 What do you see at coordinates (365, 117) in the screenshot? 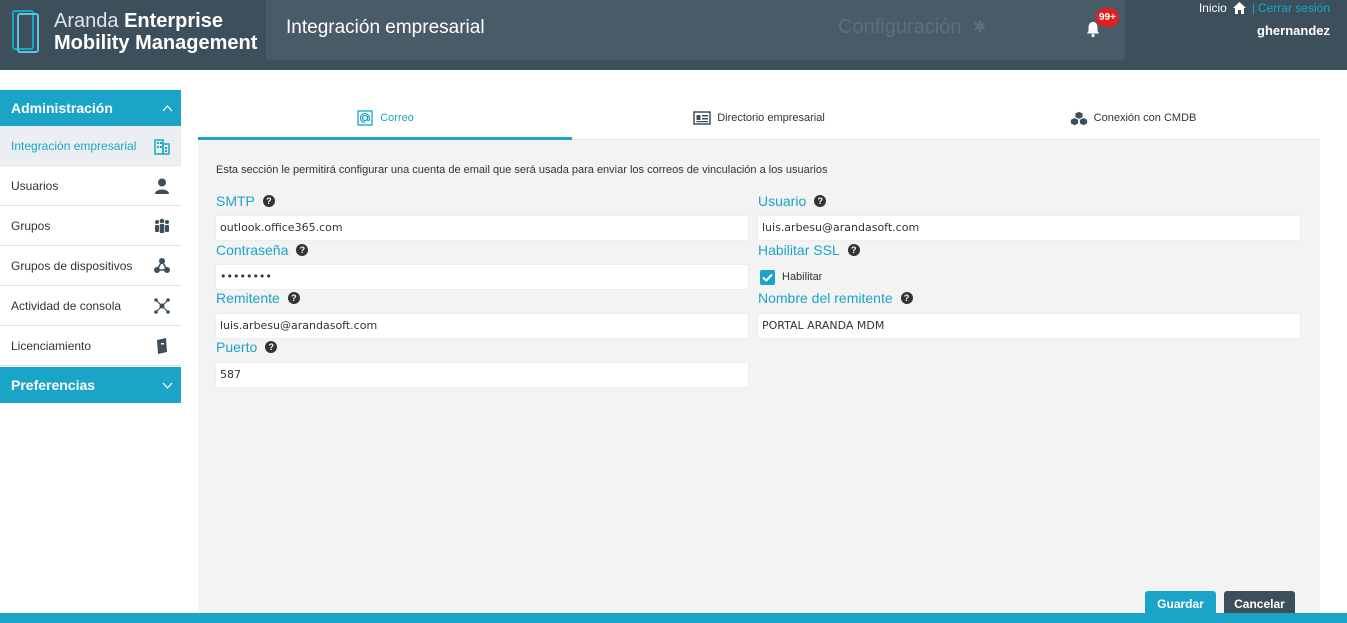
I see `at-sign-icon` at bounding box center [365, 117].